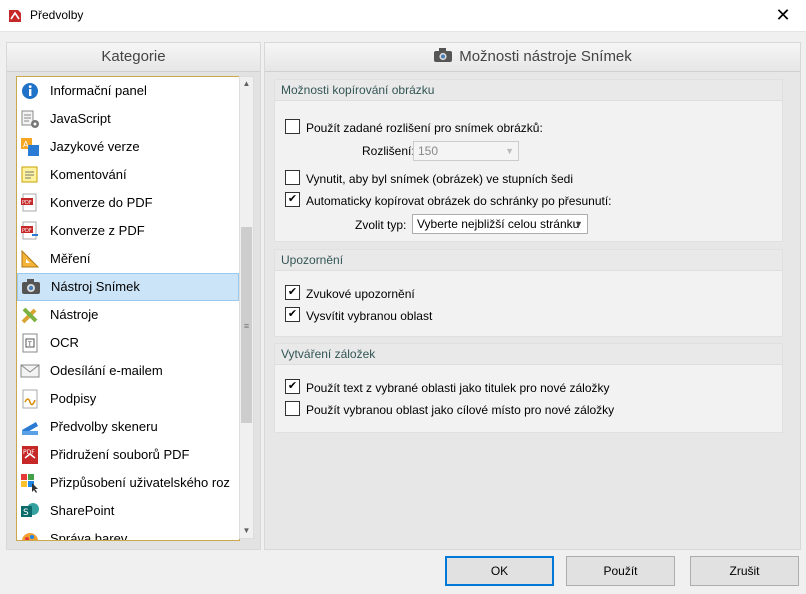  I want to click on title-bar: Předvolby ✕, so click(403, 16).